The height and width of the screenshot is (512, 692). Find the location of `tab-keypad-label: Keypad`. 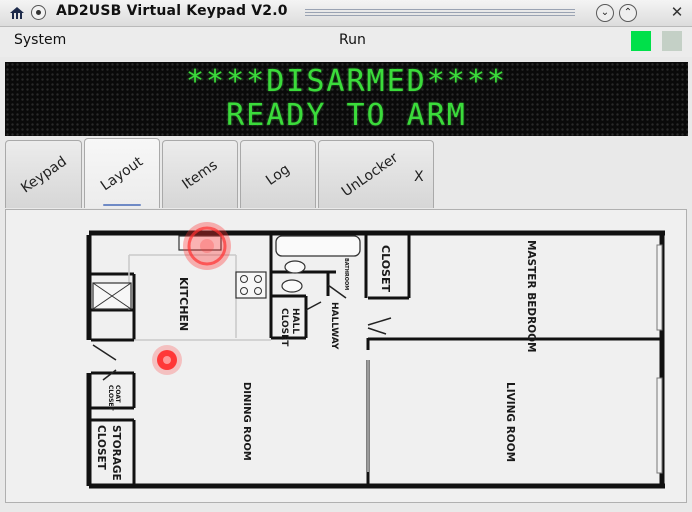

tab-keypad-label: Keypad is located at coordinates (43, 174).